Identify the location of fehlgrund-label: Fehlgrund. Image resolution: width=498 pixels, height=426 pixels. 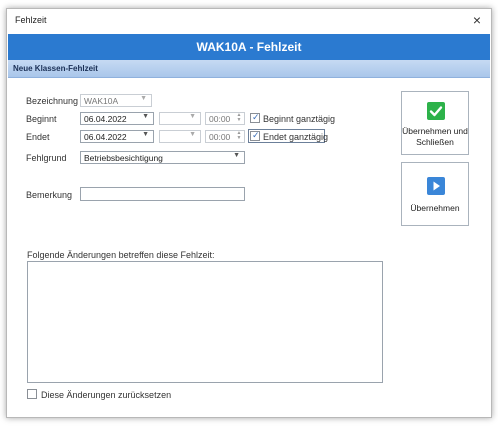
(46, 158).